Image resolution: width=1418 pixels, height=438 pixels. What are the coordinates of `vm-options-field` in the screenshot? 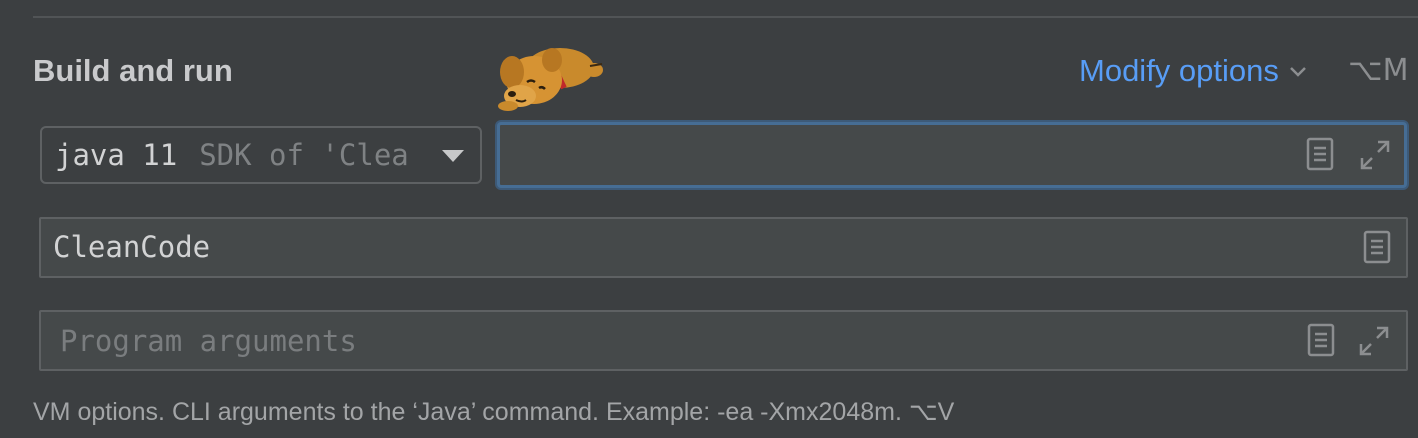 It's located at (957, 155).